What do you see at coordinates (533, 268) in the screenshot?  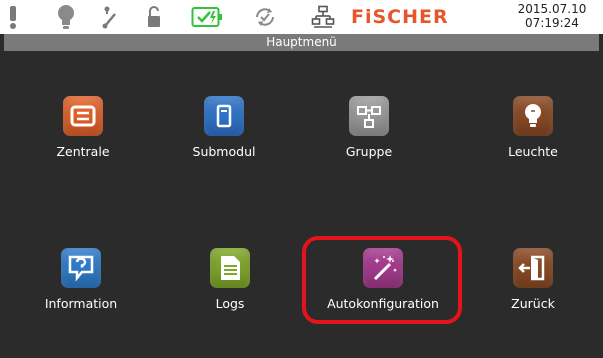 I see `exit-door-icon` at bounding box center [533, 268].